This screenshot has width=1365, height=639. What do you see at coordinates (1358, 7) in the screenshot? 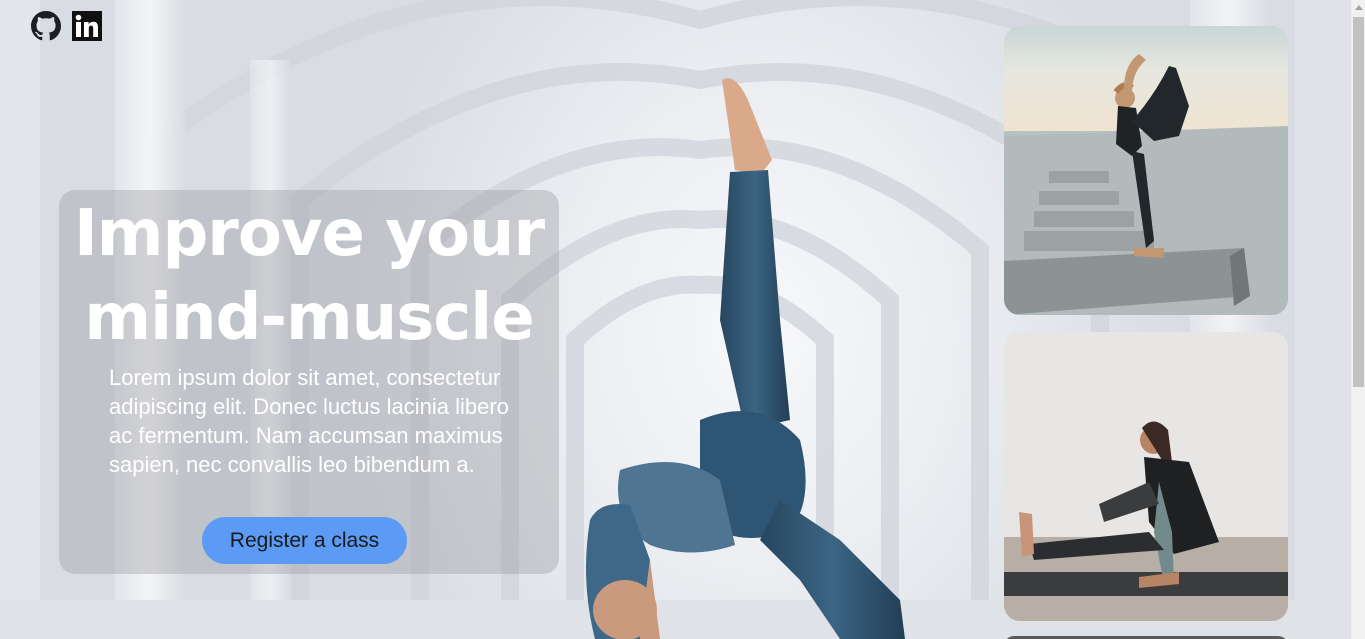
I see `scroll-up-arrow-icon` at bounding box center [1358, 7].